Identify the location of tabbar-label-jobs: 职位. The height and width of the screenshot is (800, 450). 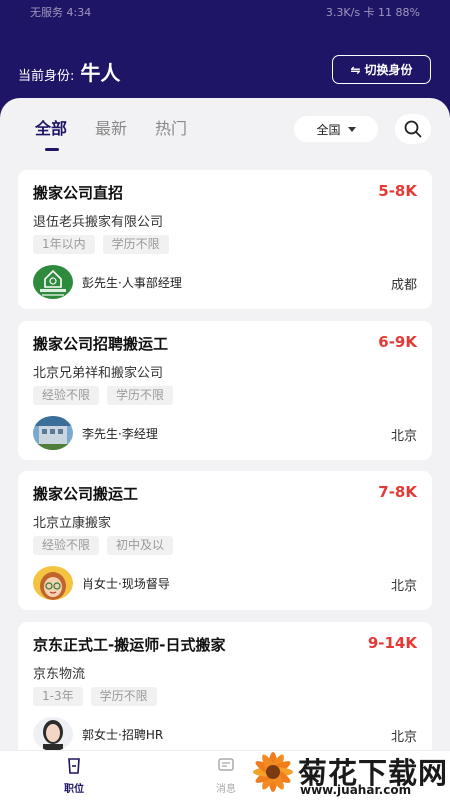
(74, 789).